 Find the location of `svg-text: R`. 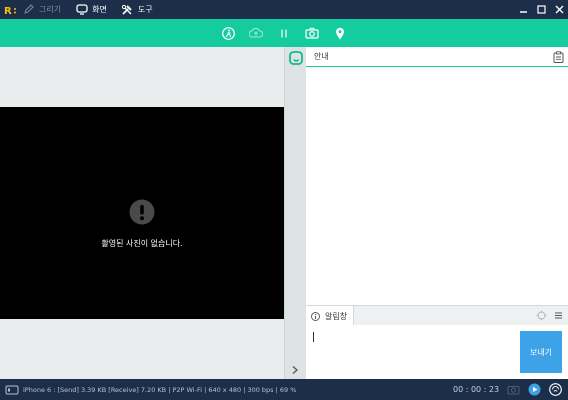

svg-text: R is located at coordinates (8, 10).